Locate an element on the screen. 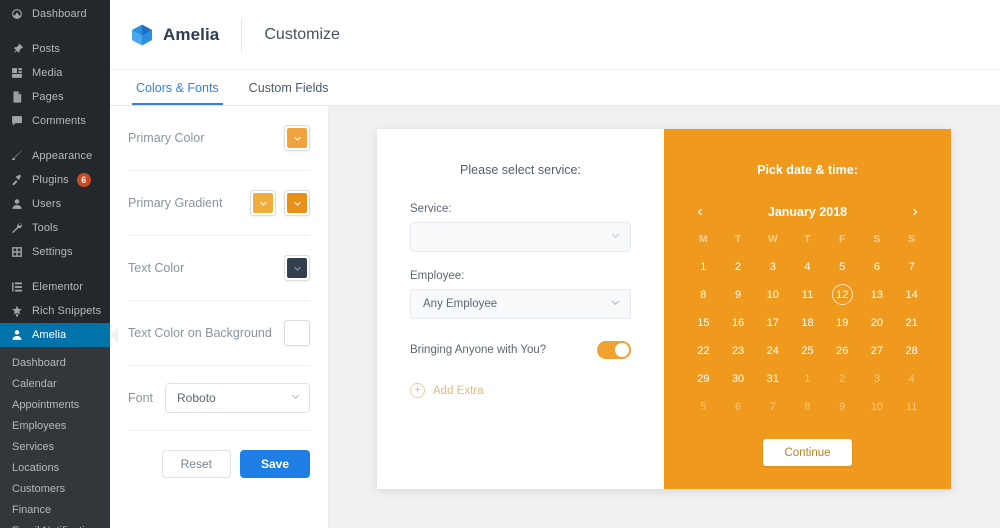  calendar-day: 20 is located at coordinates (876, 322).